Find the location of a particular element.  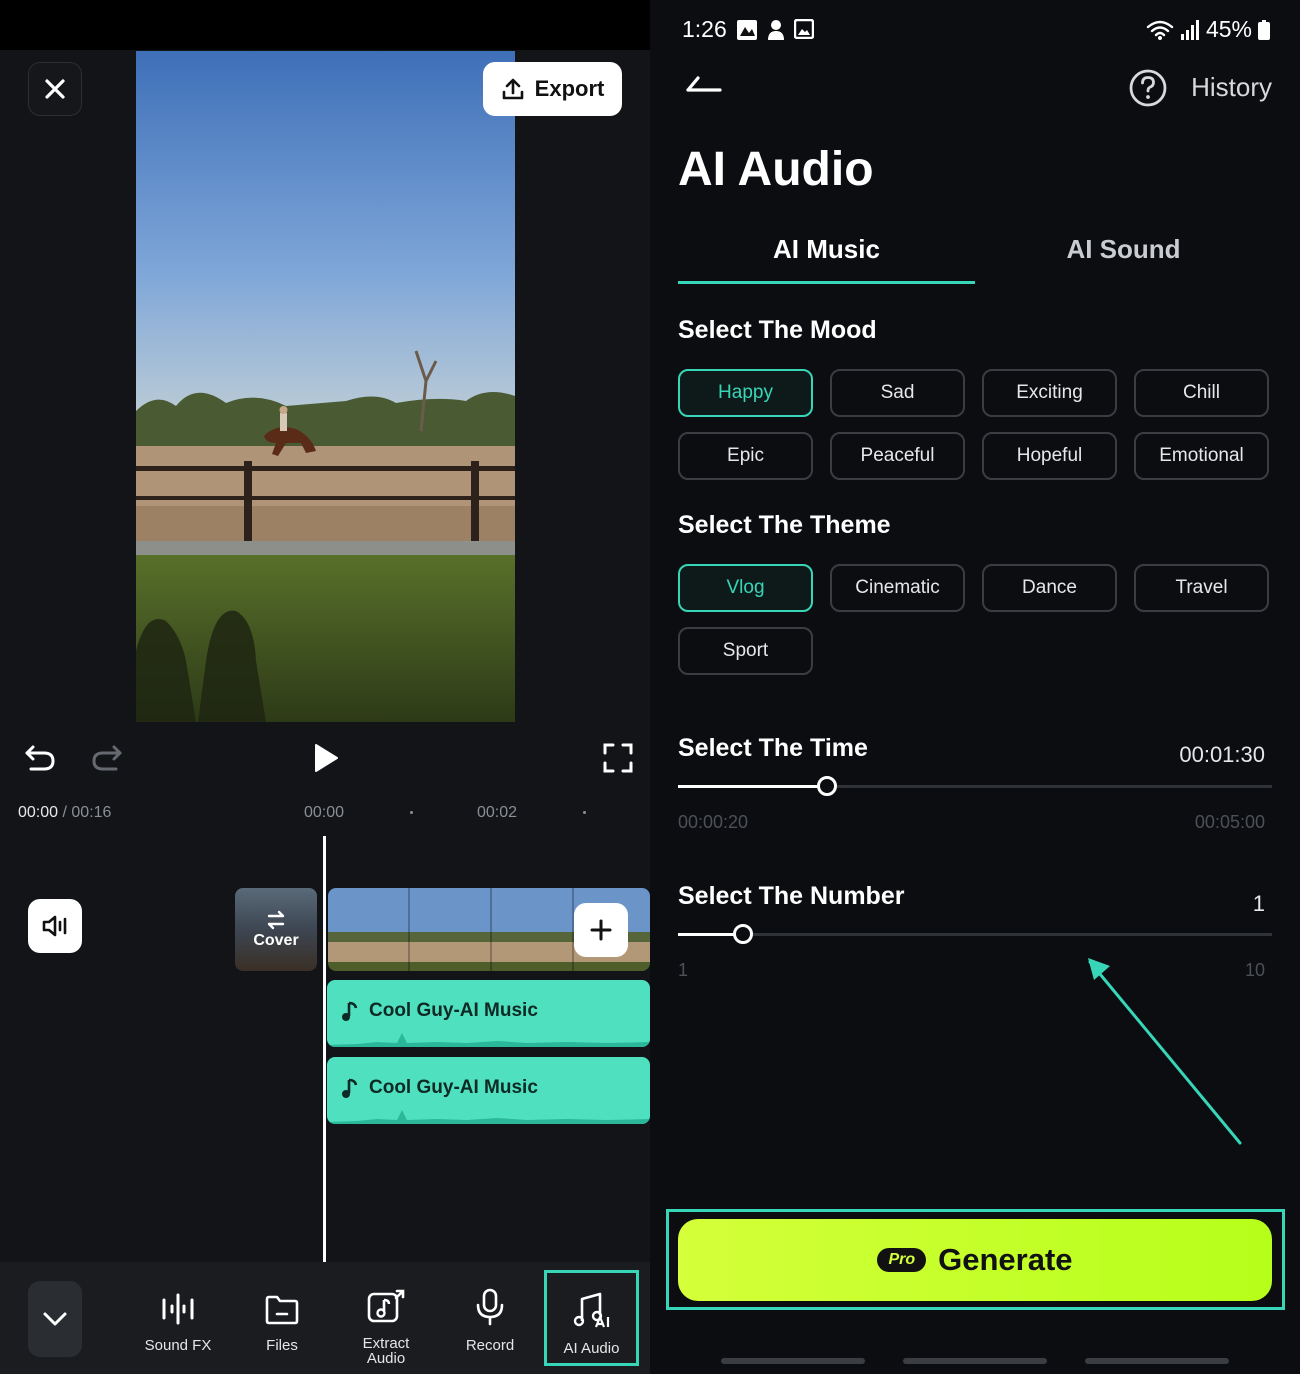

tool-files: Files is located at coordinates (282, 1318).